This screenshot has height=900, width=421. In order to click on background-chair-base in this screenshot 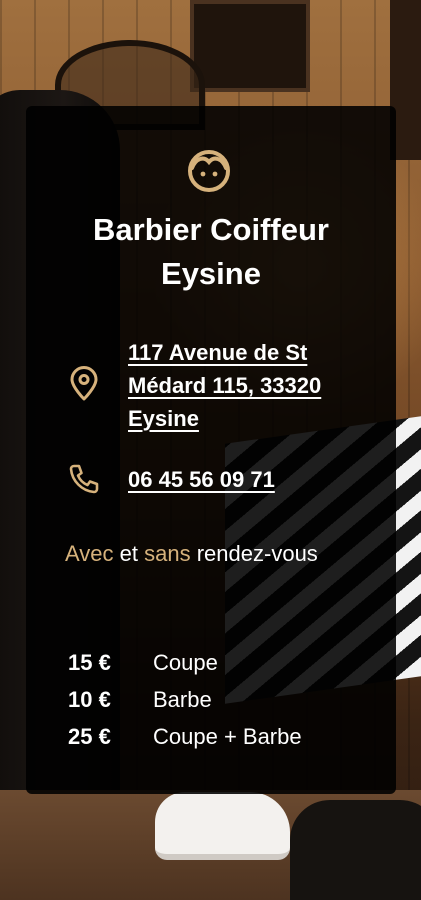, I will do `click(355, 850)`.